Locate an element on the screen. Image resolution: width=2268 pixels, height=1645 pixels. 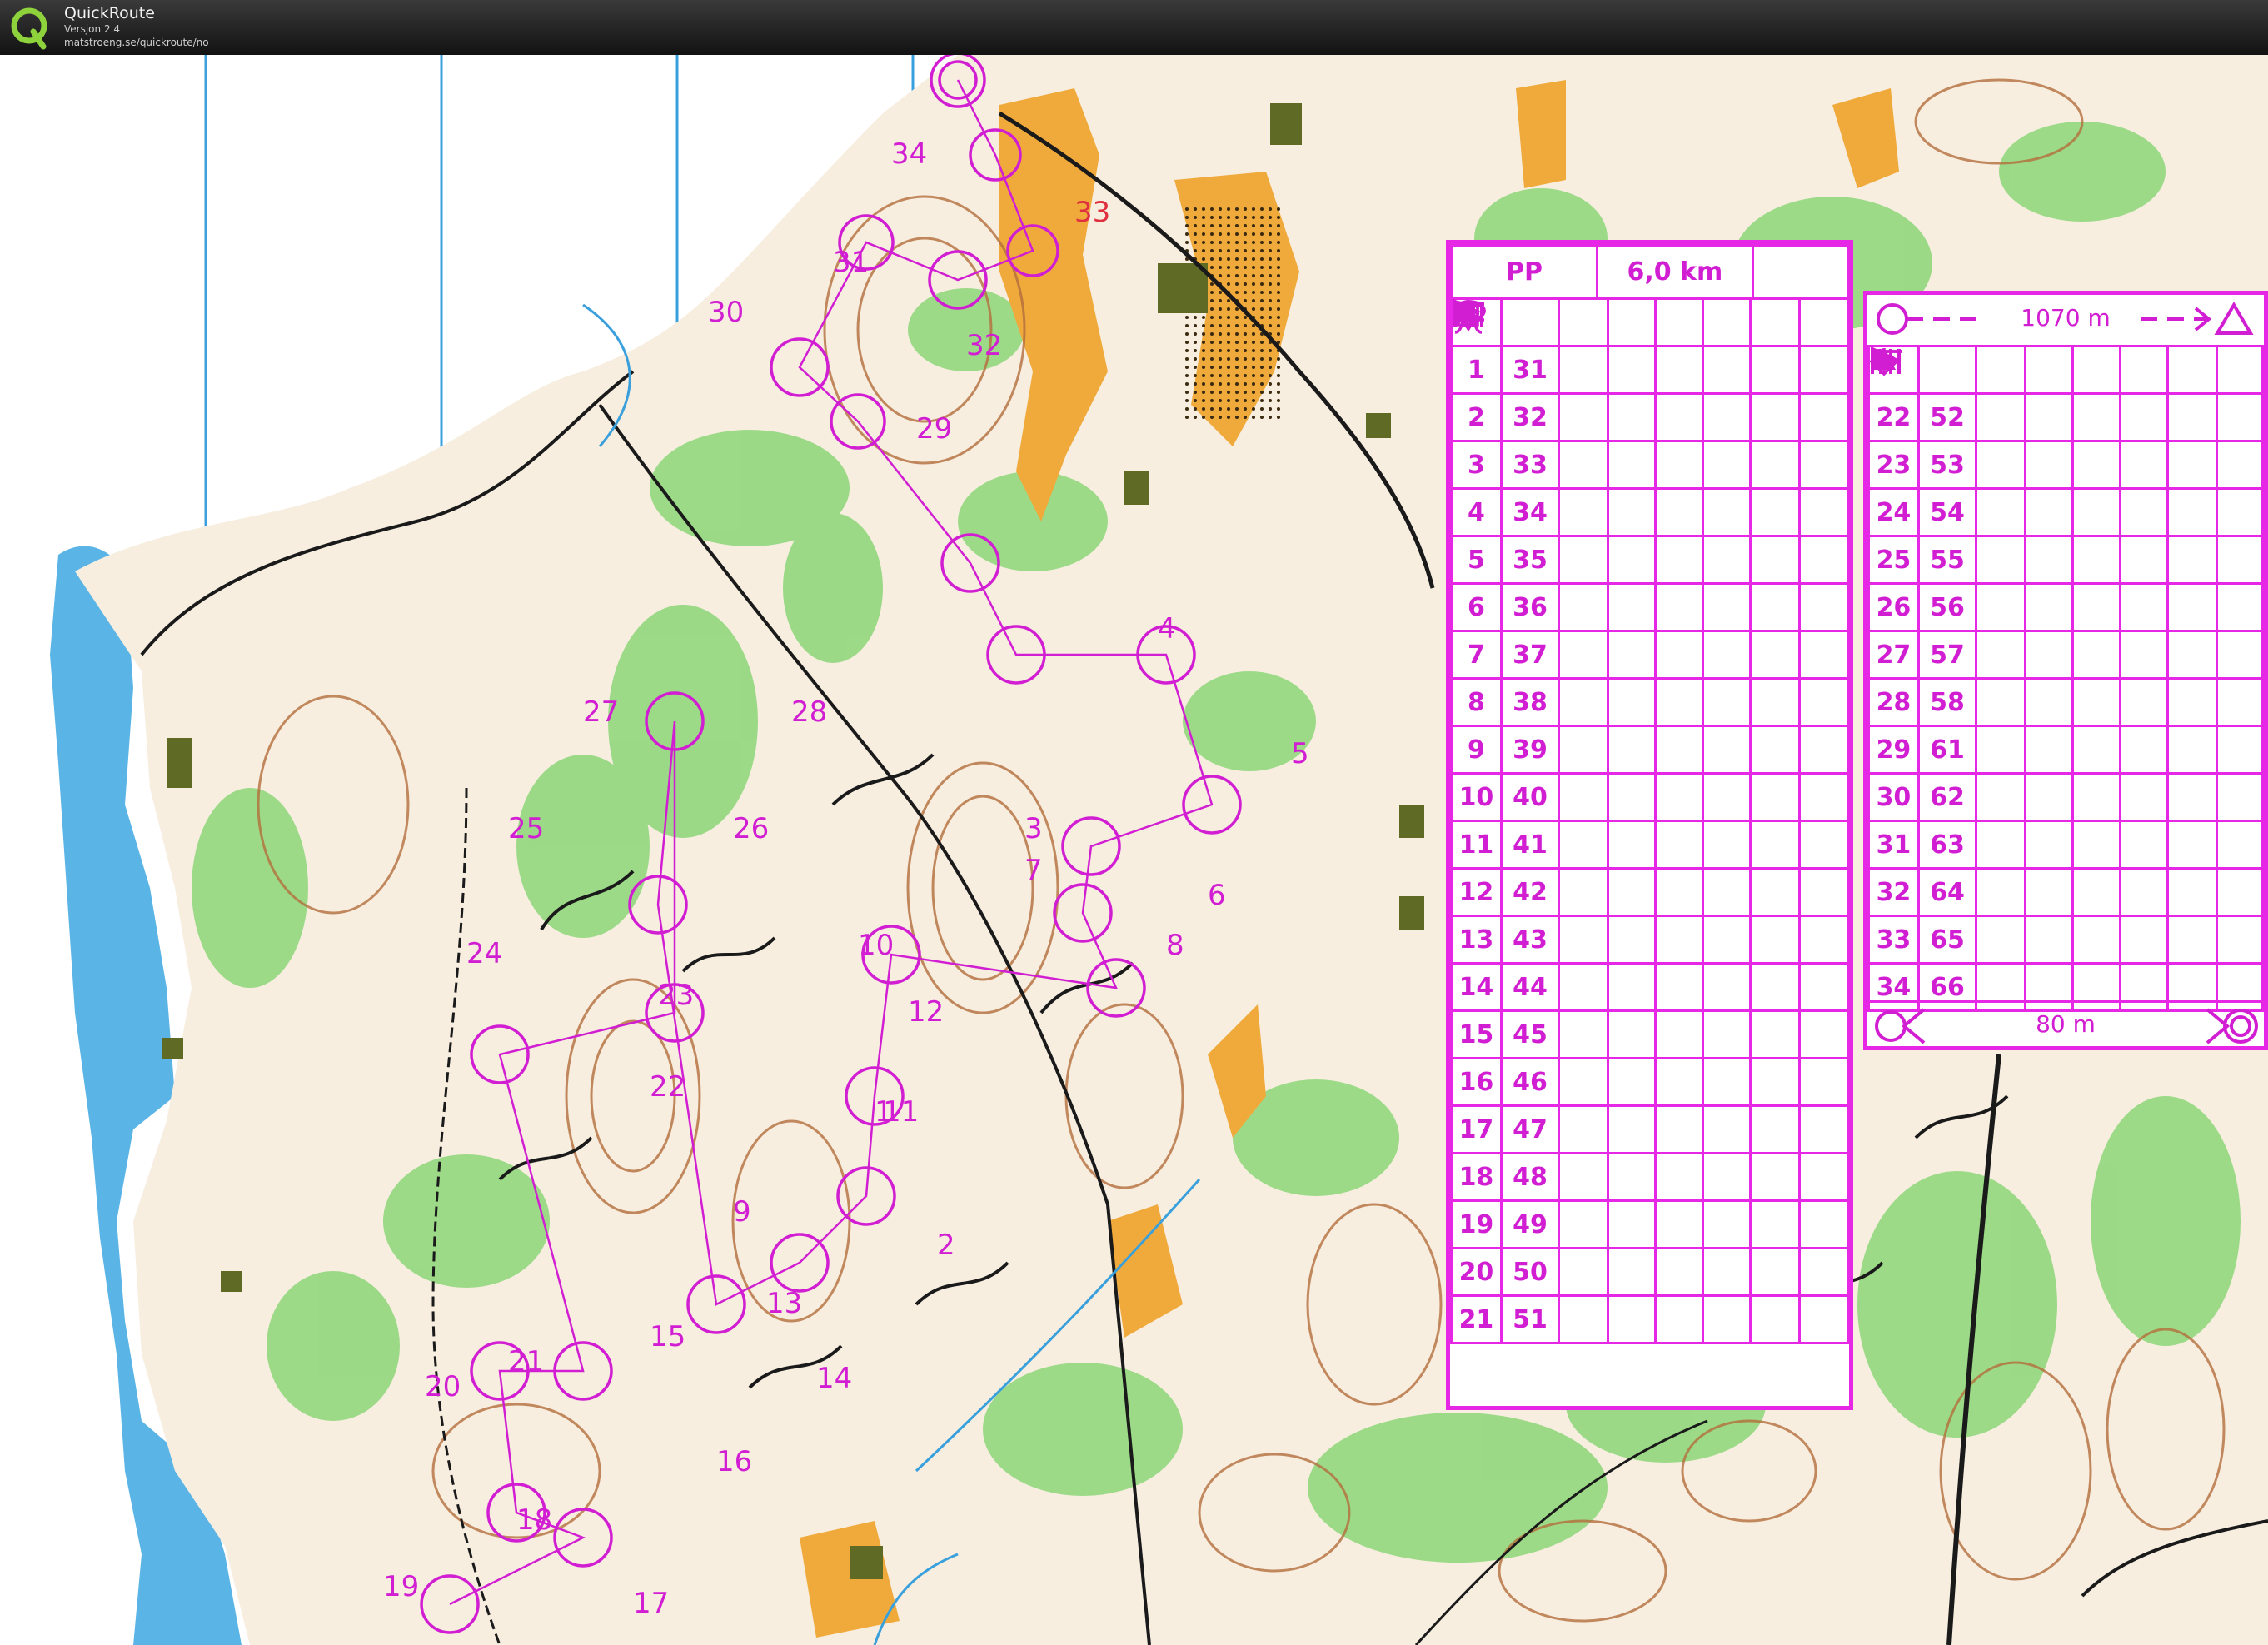
control-sequence-number: 16 is located at coordinates (1476, 1082).